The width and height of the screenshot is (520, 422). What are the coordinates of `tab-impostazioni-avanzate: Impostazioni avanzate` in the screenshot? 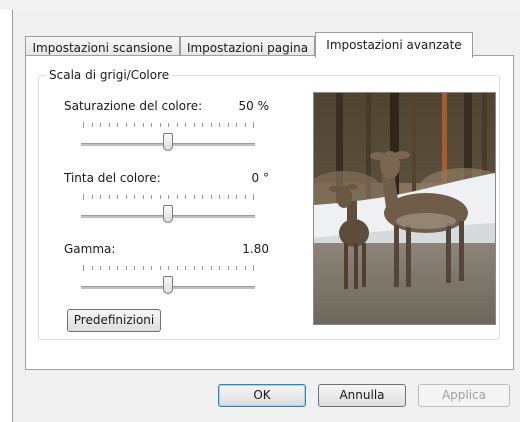 It's located at (394, 45).